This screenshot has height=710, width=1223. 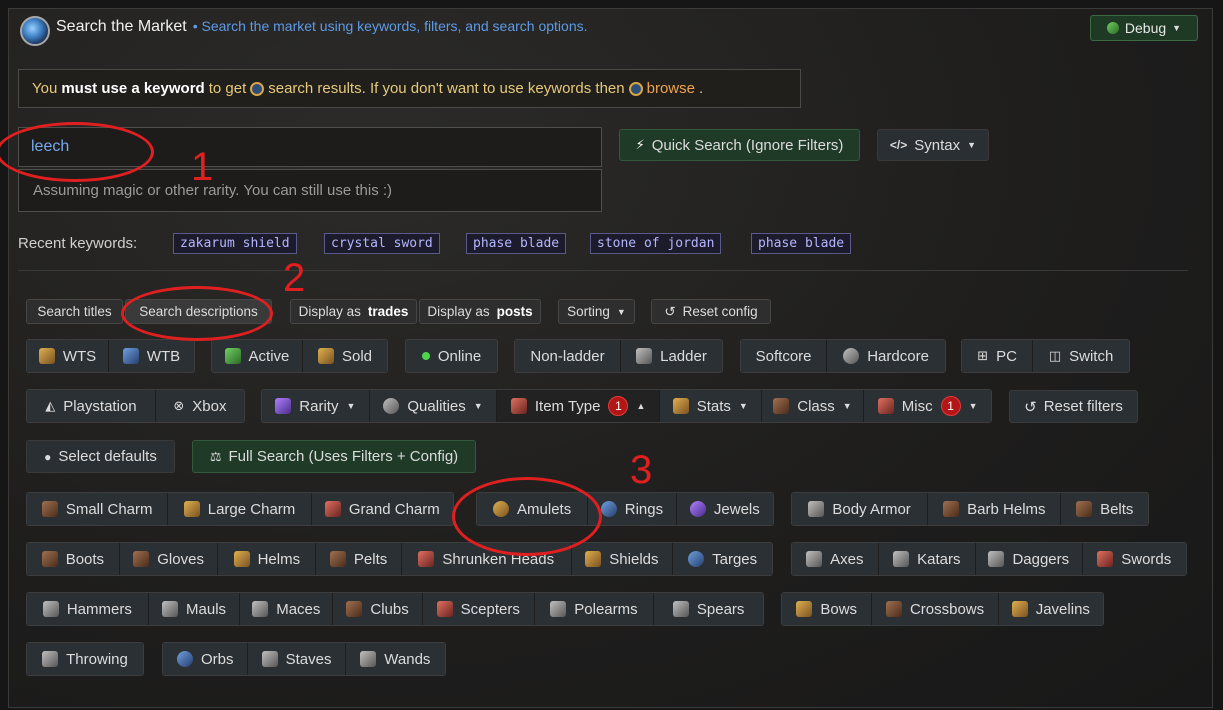 What do you see at coordinates (708, 609) in the screenshot?
I see `spears-toggle: Spears` at bounding box center [708, 609].